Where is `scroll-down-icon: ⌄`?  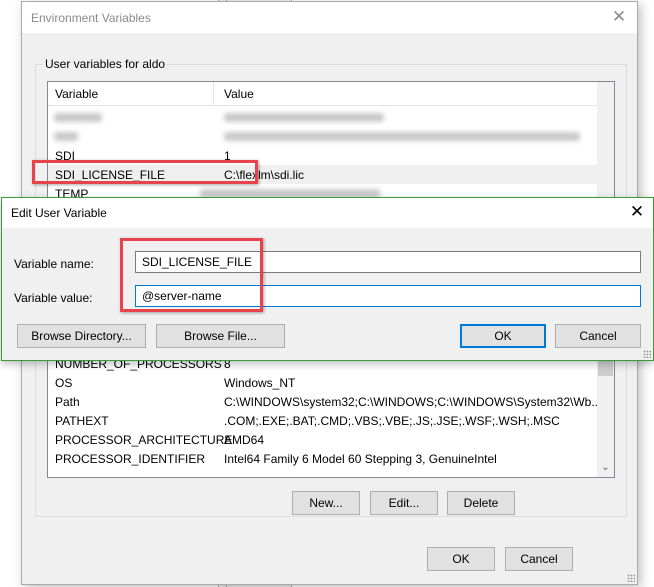 scroll-down-icon: ⌄ is located at coordinates (605, 467).